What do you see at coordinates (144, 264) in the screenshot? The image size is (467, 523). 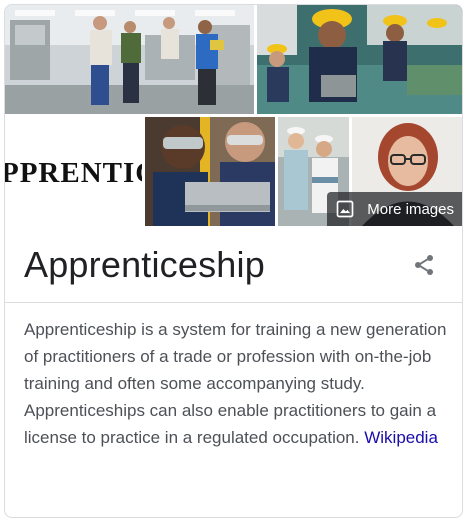 I see `panel-title: Apprenticeship` at bounding box center [144, 264].